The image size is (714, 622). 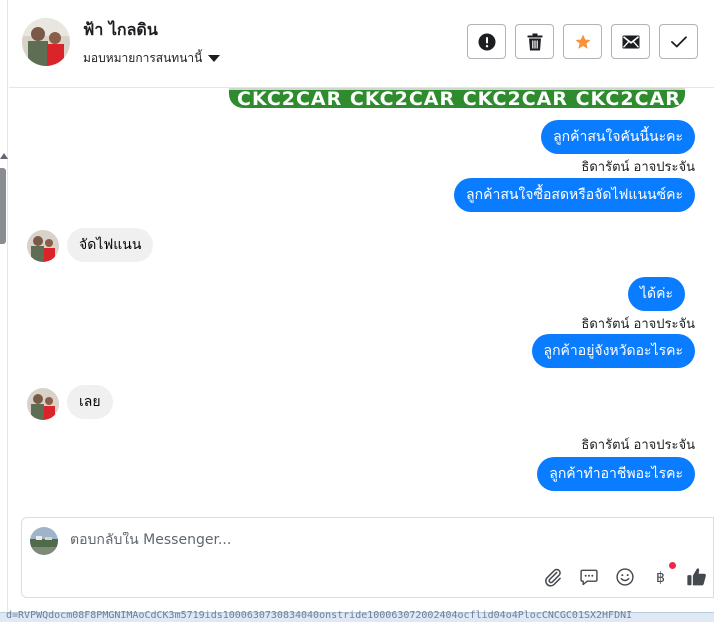 I want to click on message-bubble-outgoing: ได้ค่ะ, so click(x=656, y=294).